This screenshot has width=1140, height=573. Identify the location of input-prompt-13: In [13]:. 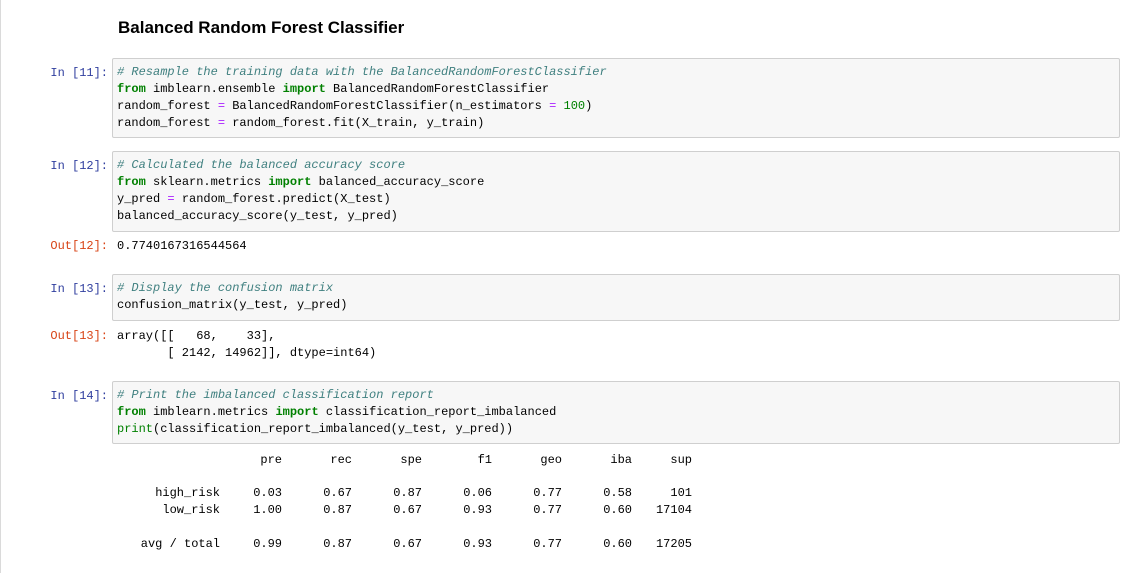
(79, 289).